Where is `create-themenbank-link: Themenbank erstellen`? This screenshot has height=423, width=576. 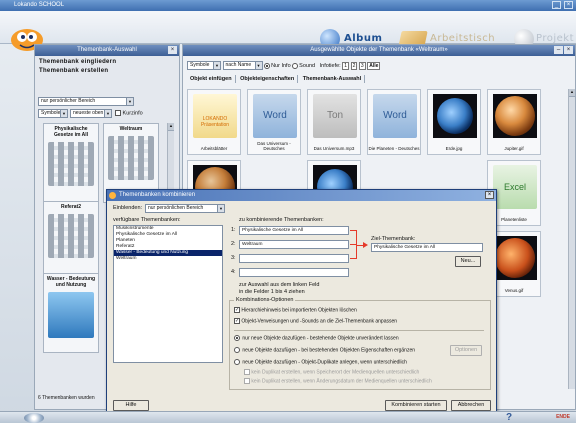
create-themenbank-link: Themenbank erstellen is located at coordinates (107, 71).